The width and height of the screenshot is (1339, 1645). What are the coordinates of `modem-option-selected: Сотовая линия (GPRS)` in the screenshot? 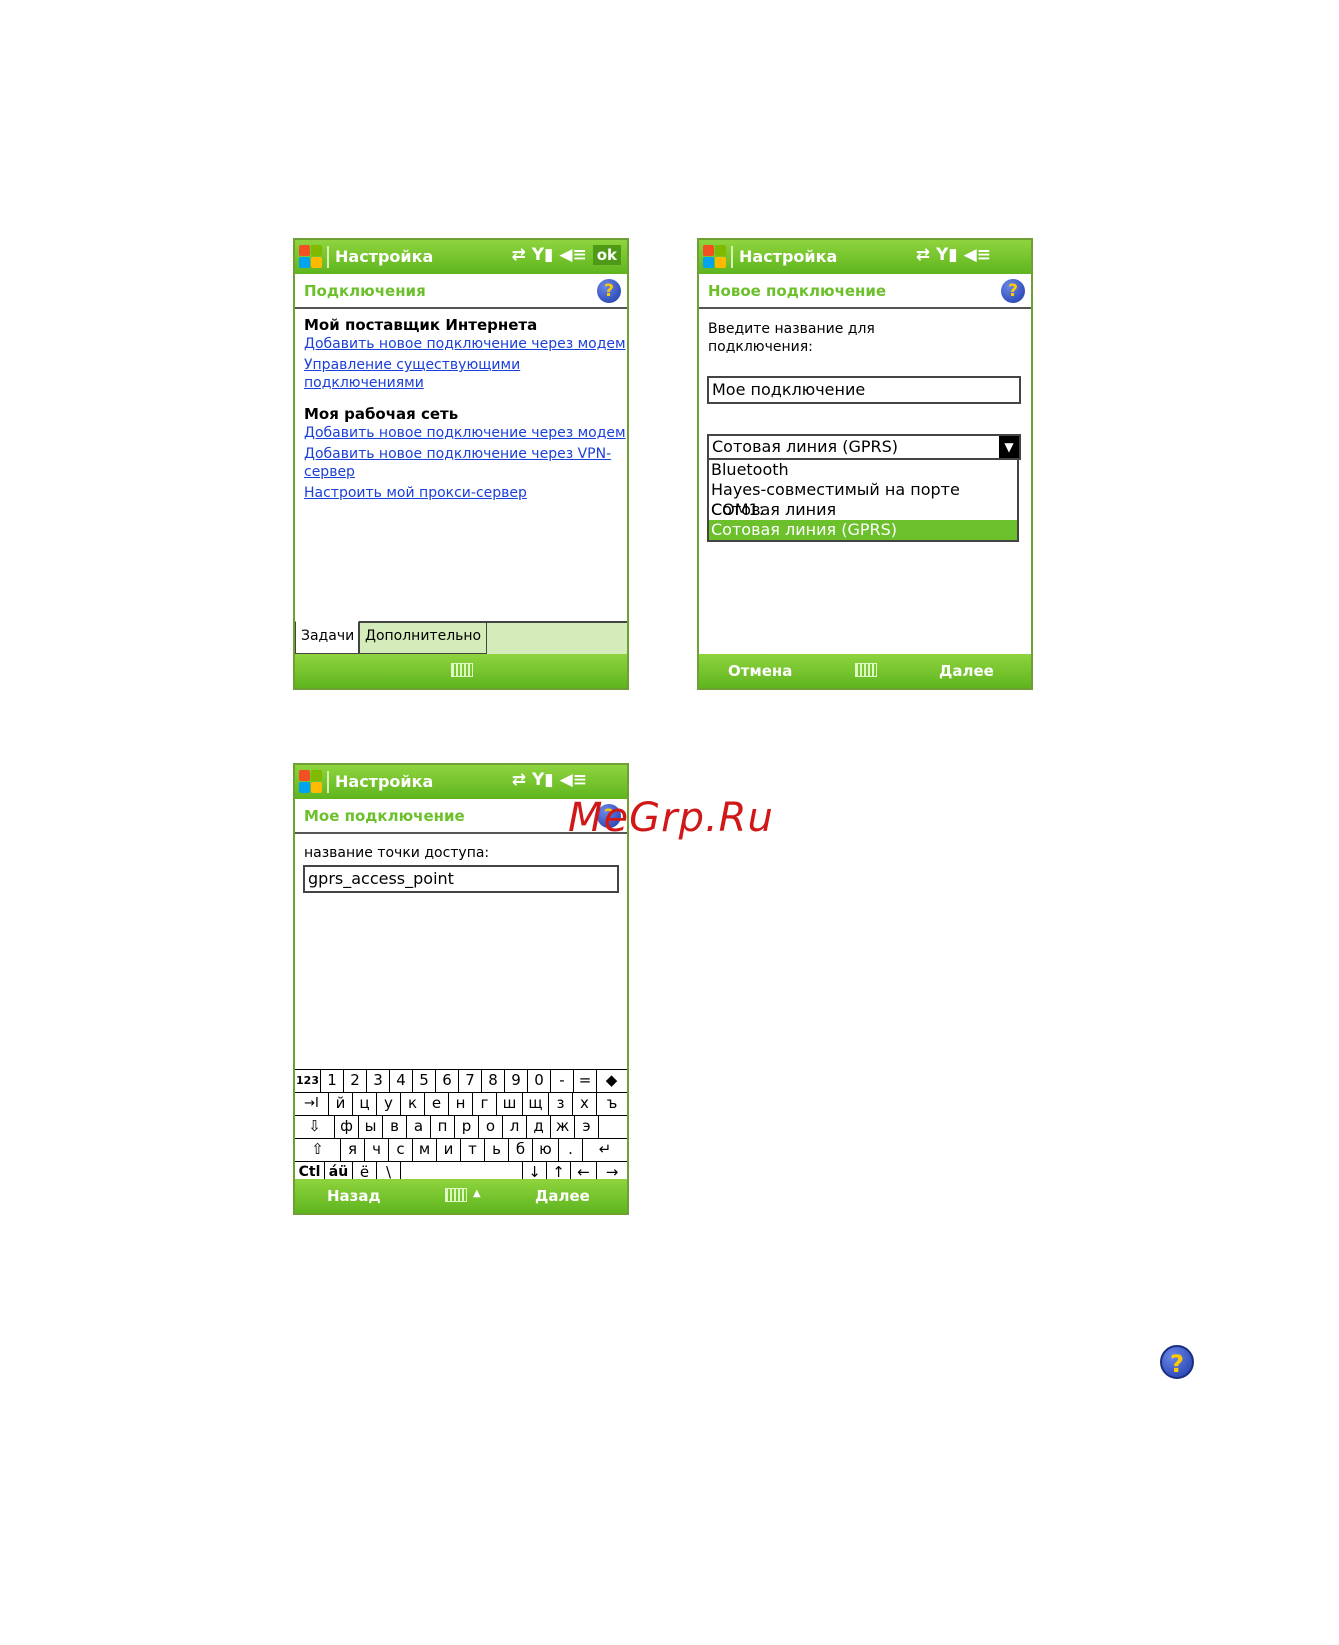 It's located at (863, 530).